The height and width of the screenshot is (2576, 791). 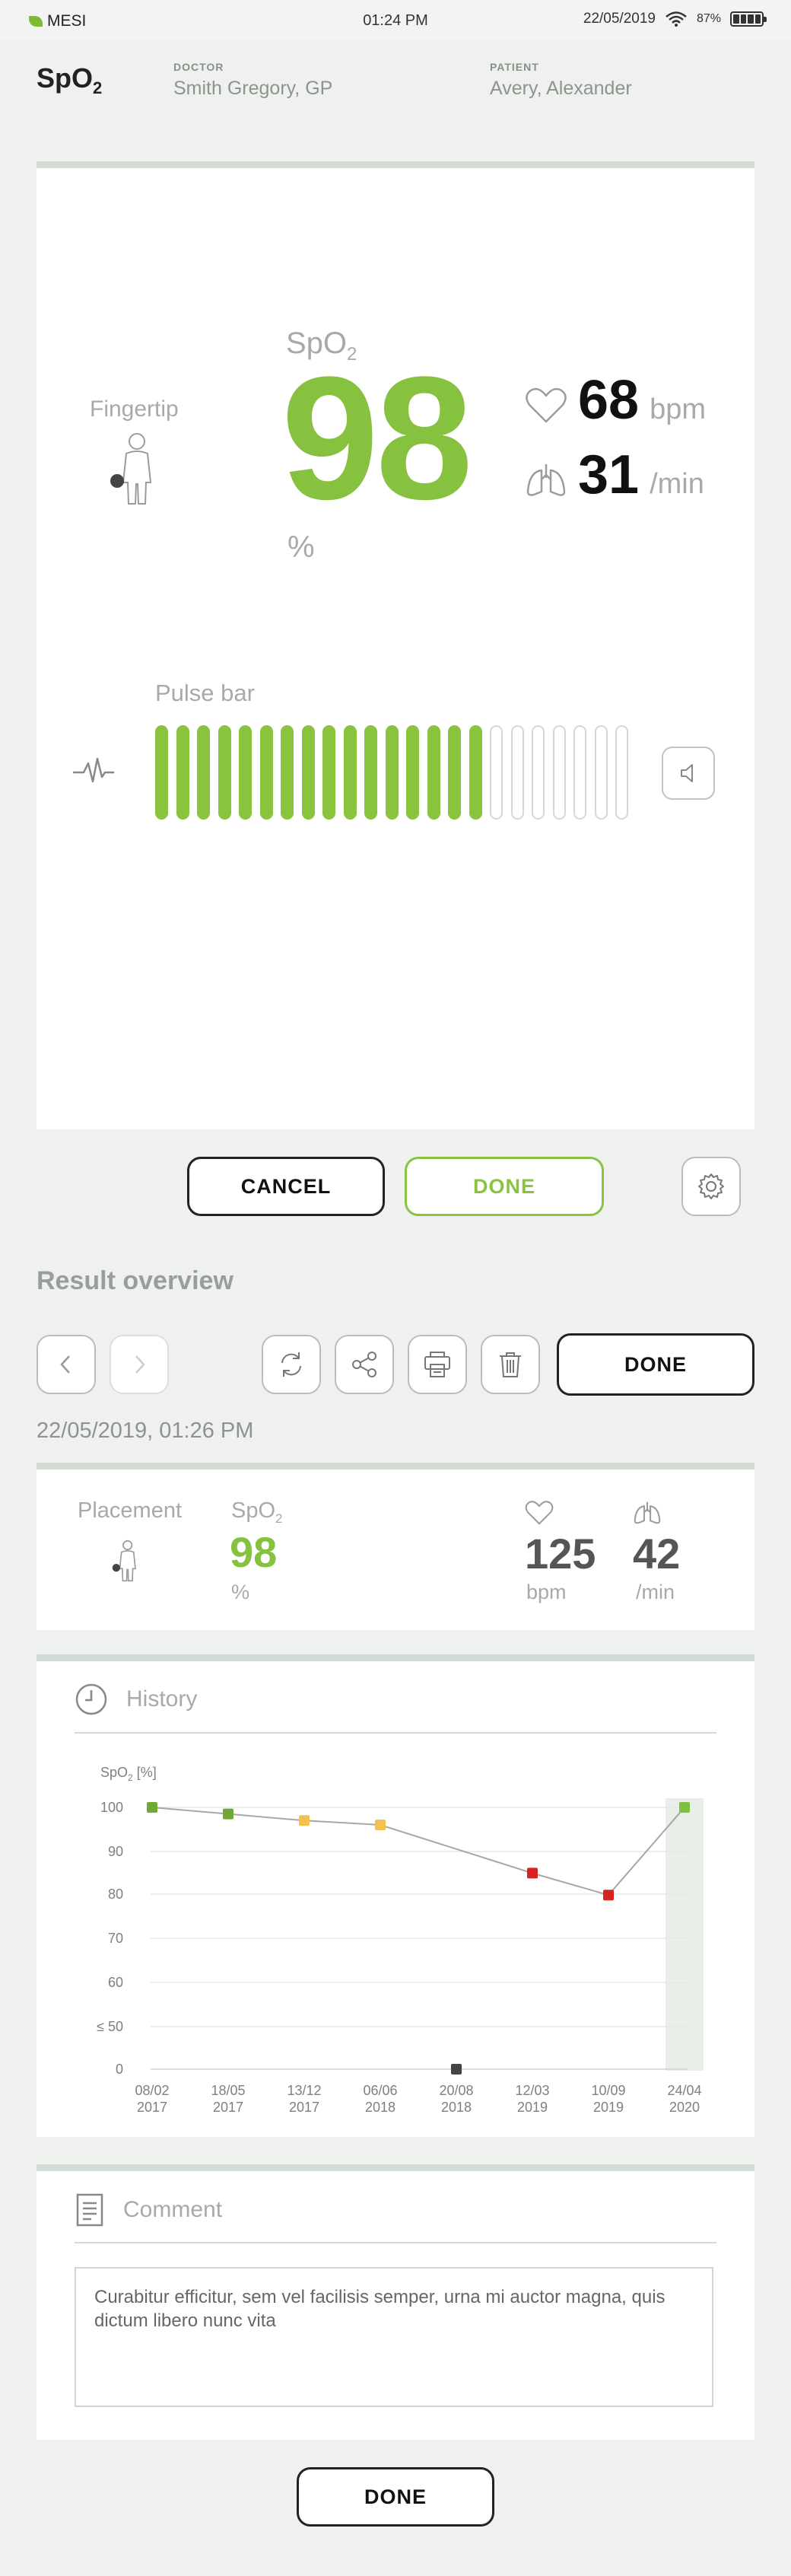 I want to click on doctor-name: Smith Gregory, GP, so click(x=253, y=88).